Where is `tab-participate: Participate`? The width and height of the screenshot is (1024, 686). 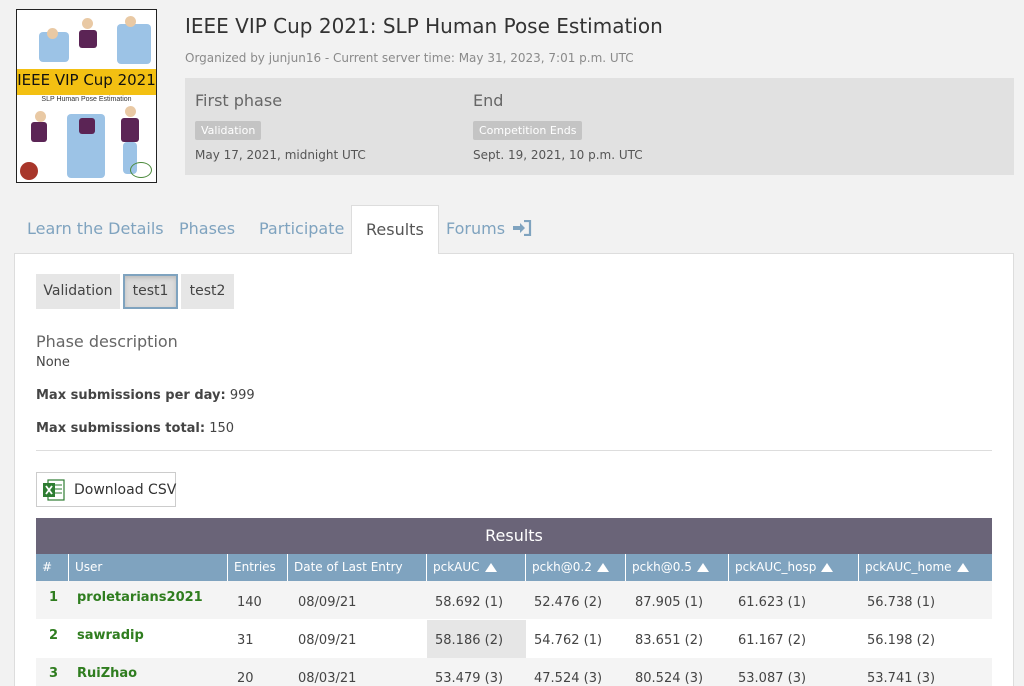
tab-participate: Participate is located at coordinates (301, 229).